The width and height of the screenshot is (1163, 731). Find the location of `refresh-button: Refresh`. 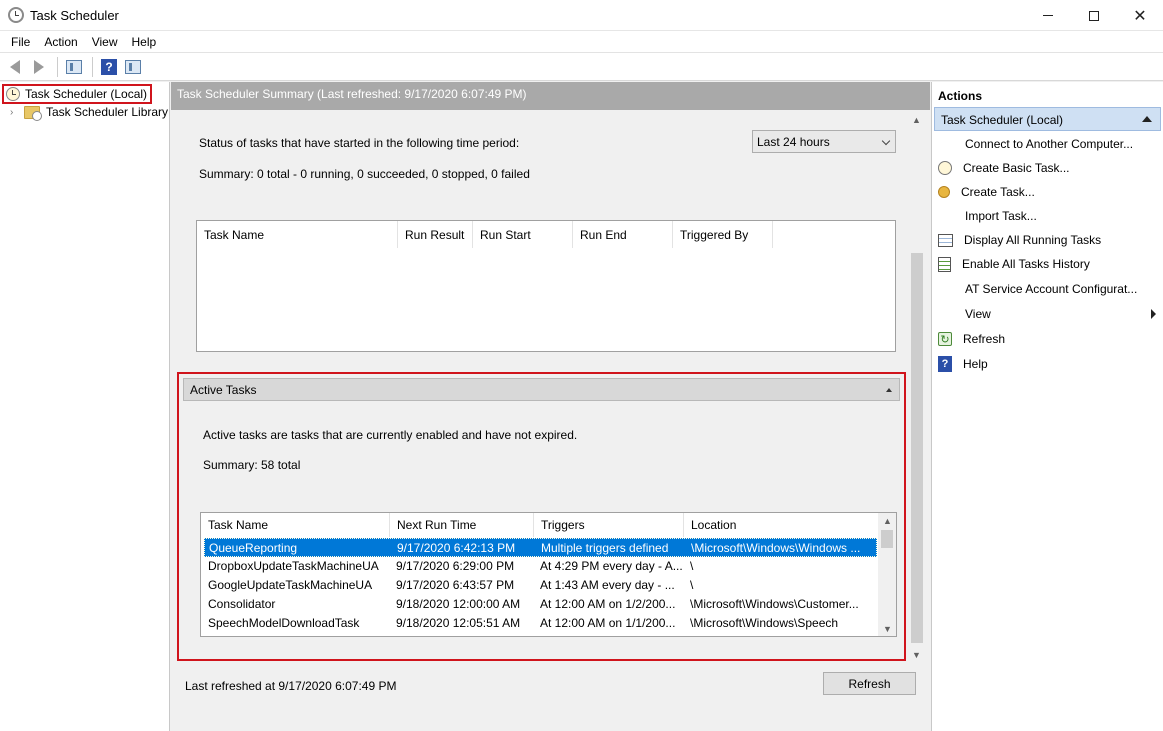

refresh-button: Refresh is located at coordinates (869, 683).